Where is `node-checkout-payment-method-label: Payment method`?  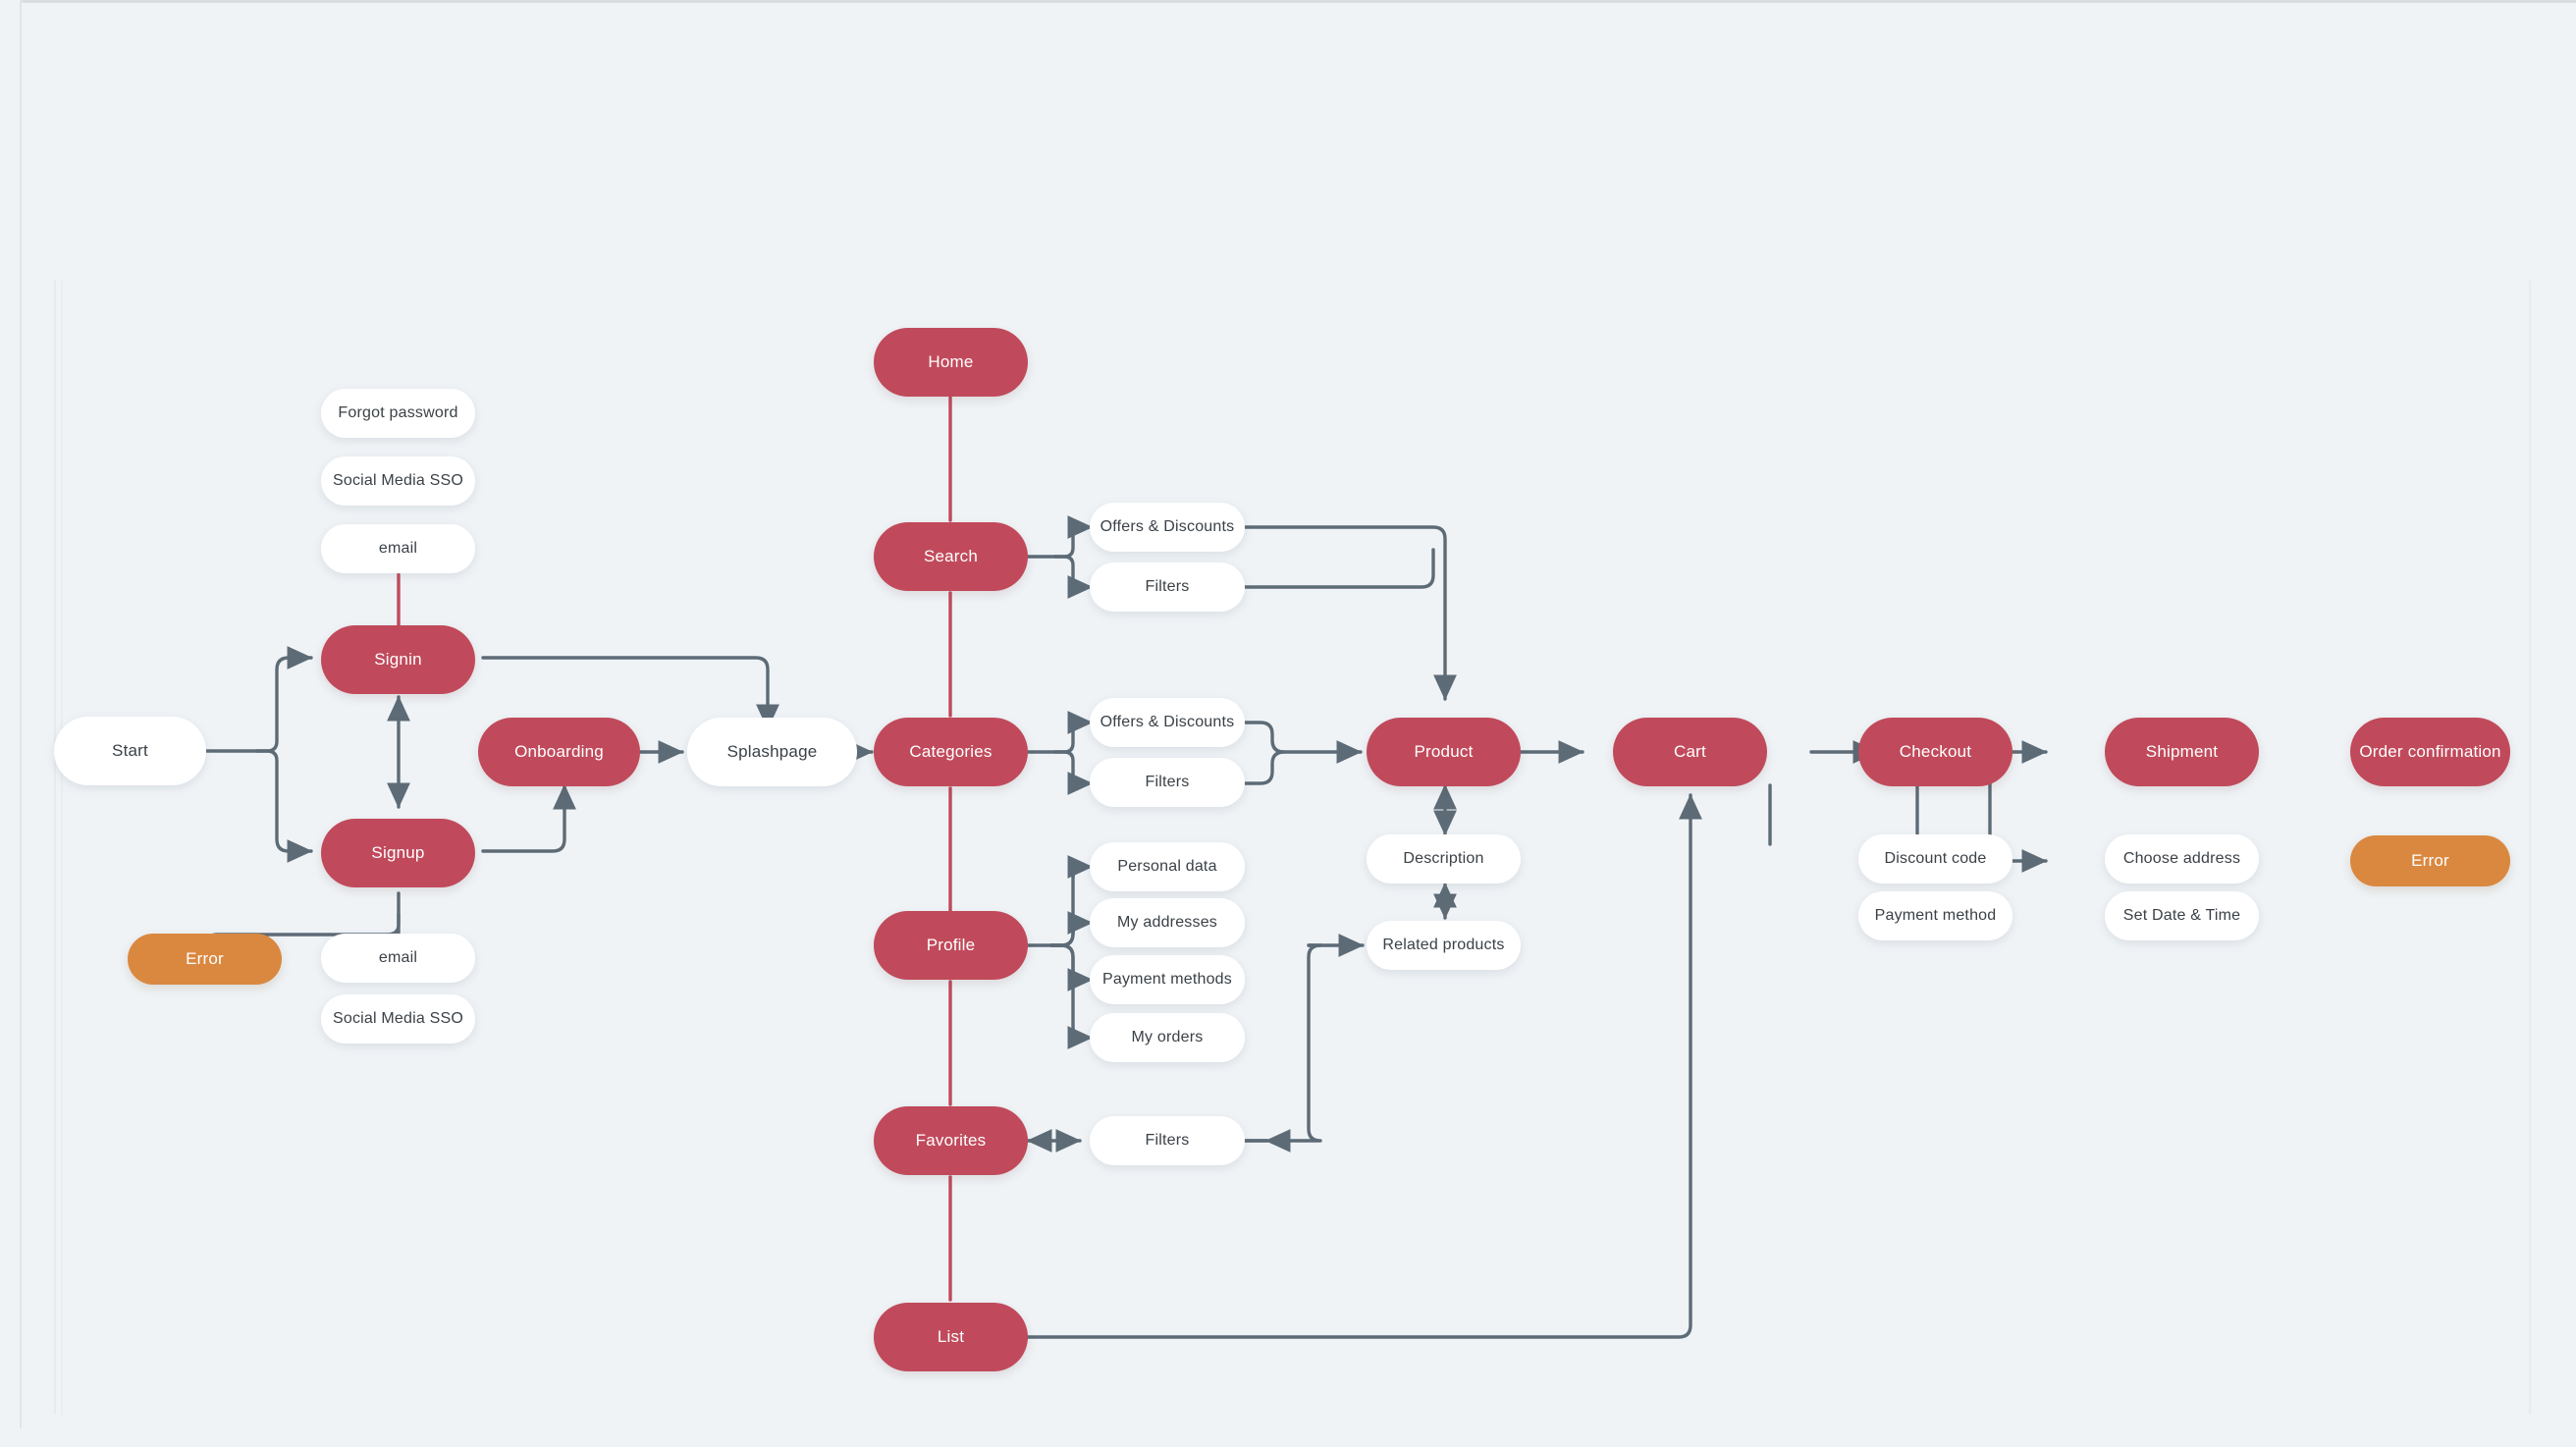
node-checkout-payment-method-label: Payment method is located at coordinates (1935, 915).